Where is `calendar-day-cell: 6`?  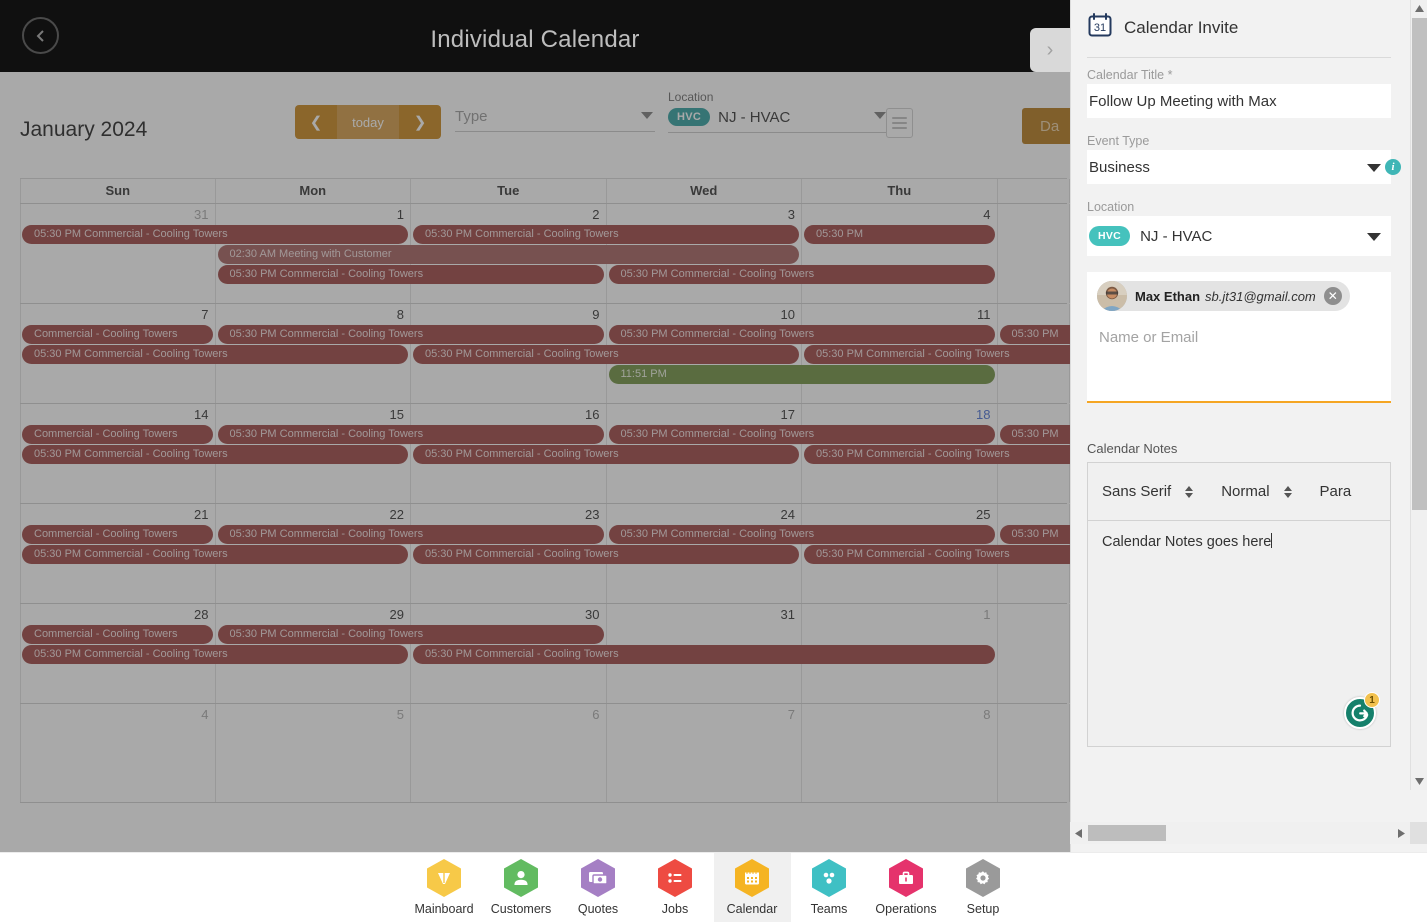 calendar-day-cell: 6 is located at coordinates (509, 753).